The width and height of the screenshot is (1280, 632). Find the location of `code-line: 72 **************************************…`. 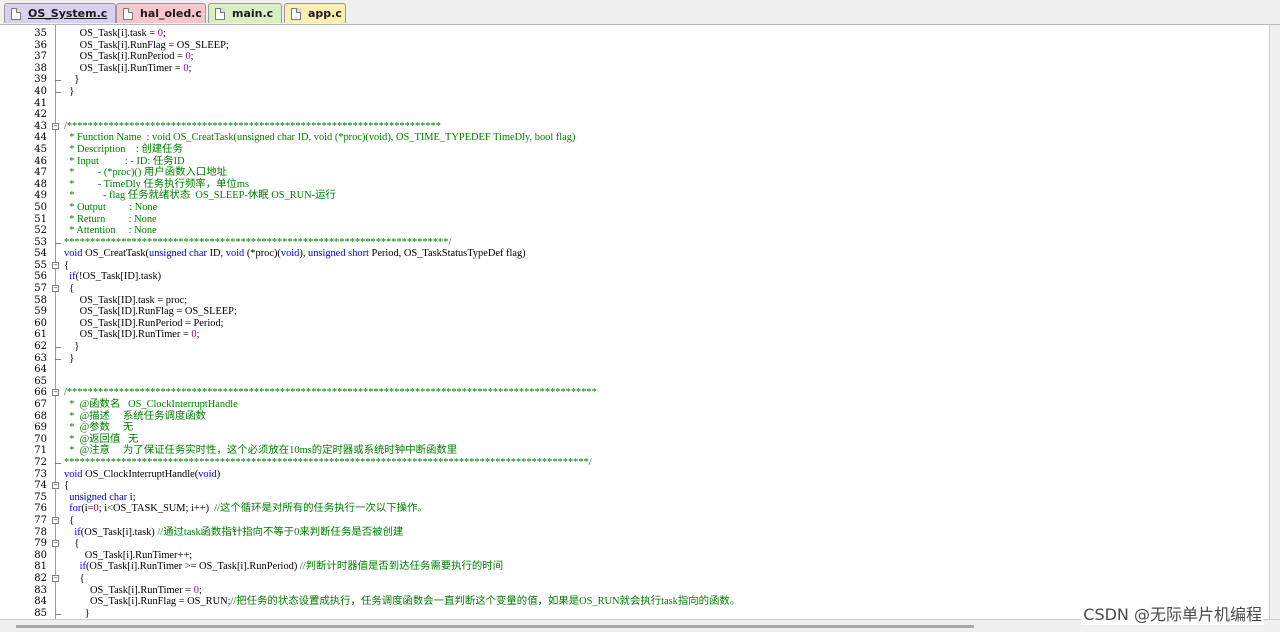

code-line: 72 **************************************… is located at coordinates (635, 463).